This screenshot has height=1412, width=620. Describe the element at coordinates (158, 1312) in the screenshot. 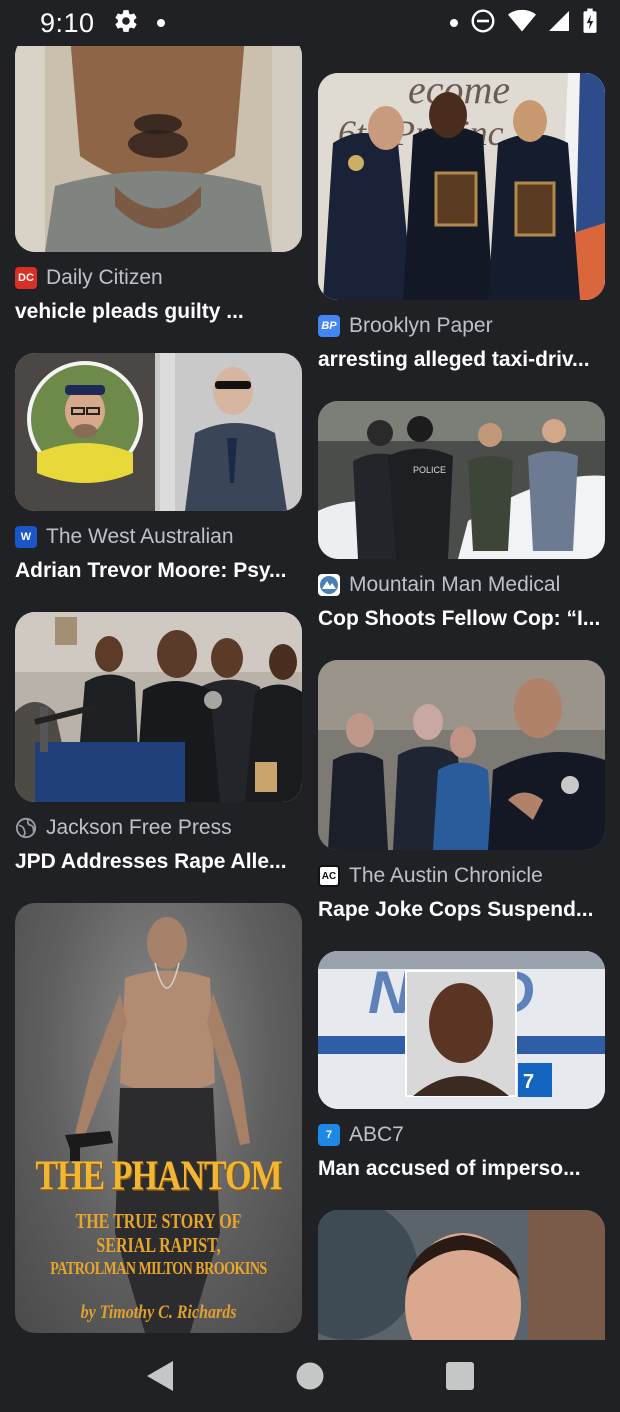

I see `book-cover-author: by Timothy C. Richards` at that location.